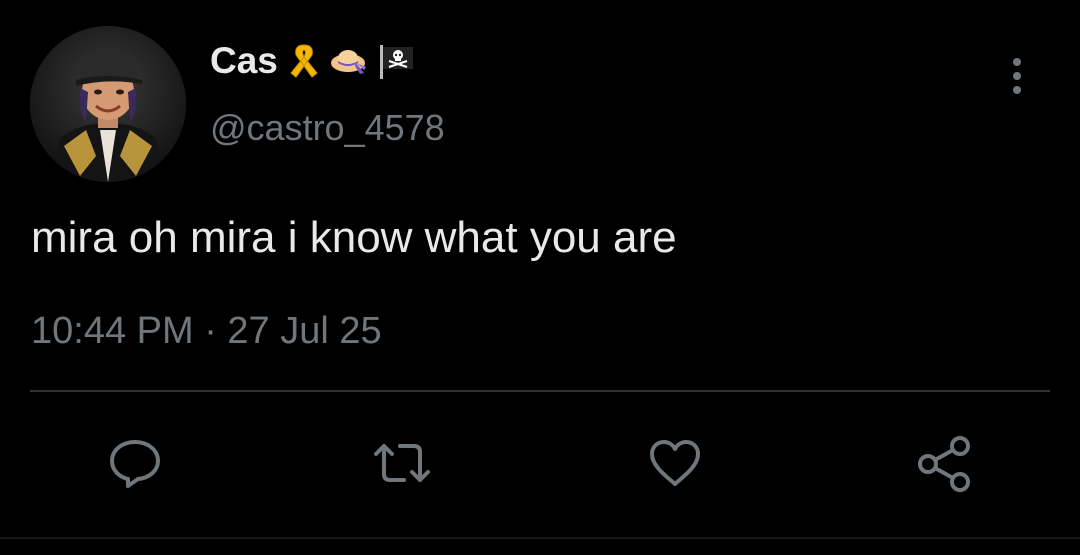  Describe the element at coordinates (206, 331) in the screenshot. I see `tweet-timestamp: 10:44 PM · 27 Jul 25` at that location.